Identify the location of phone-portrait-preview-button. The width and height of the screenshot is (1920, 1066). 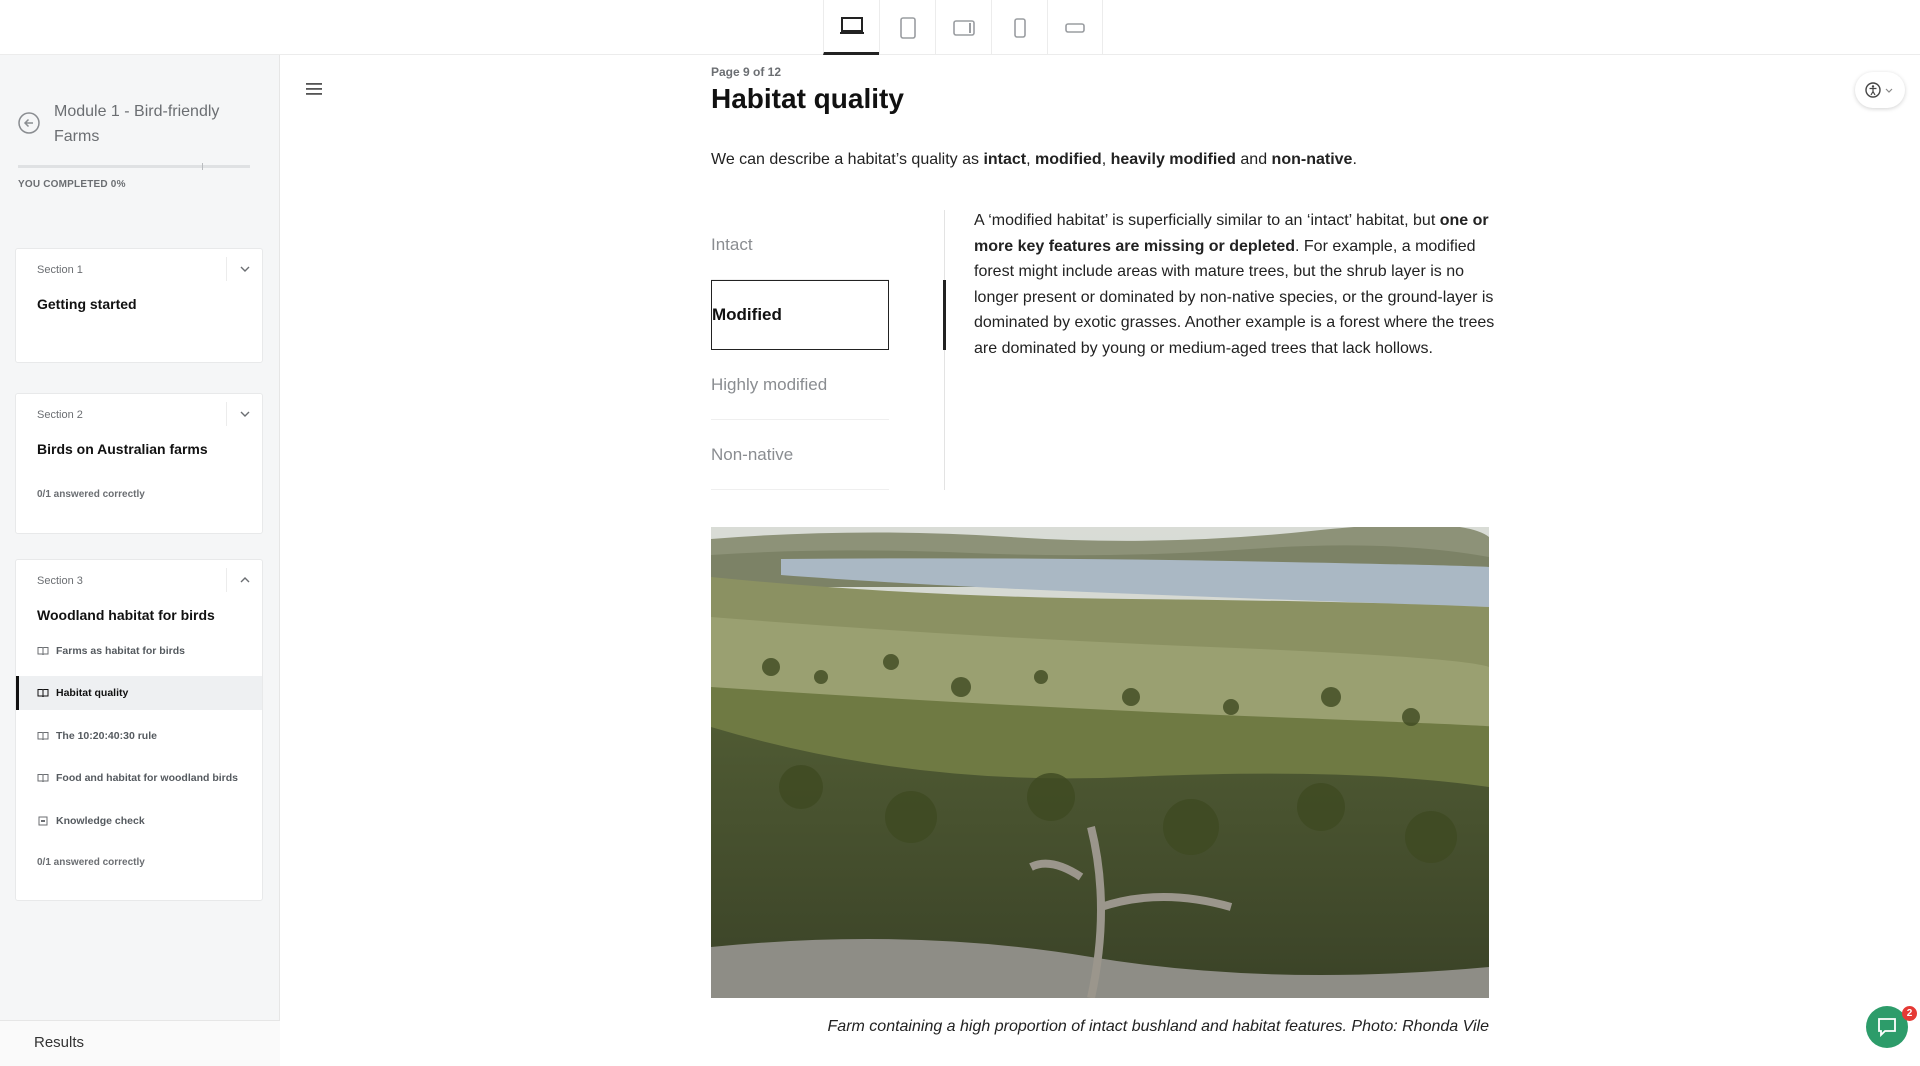
(1019, 27).